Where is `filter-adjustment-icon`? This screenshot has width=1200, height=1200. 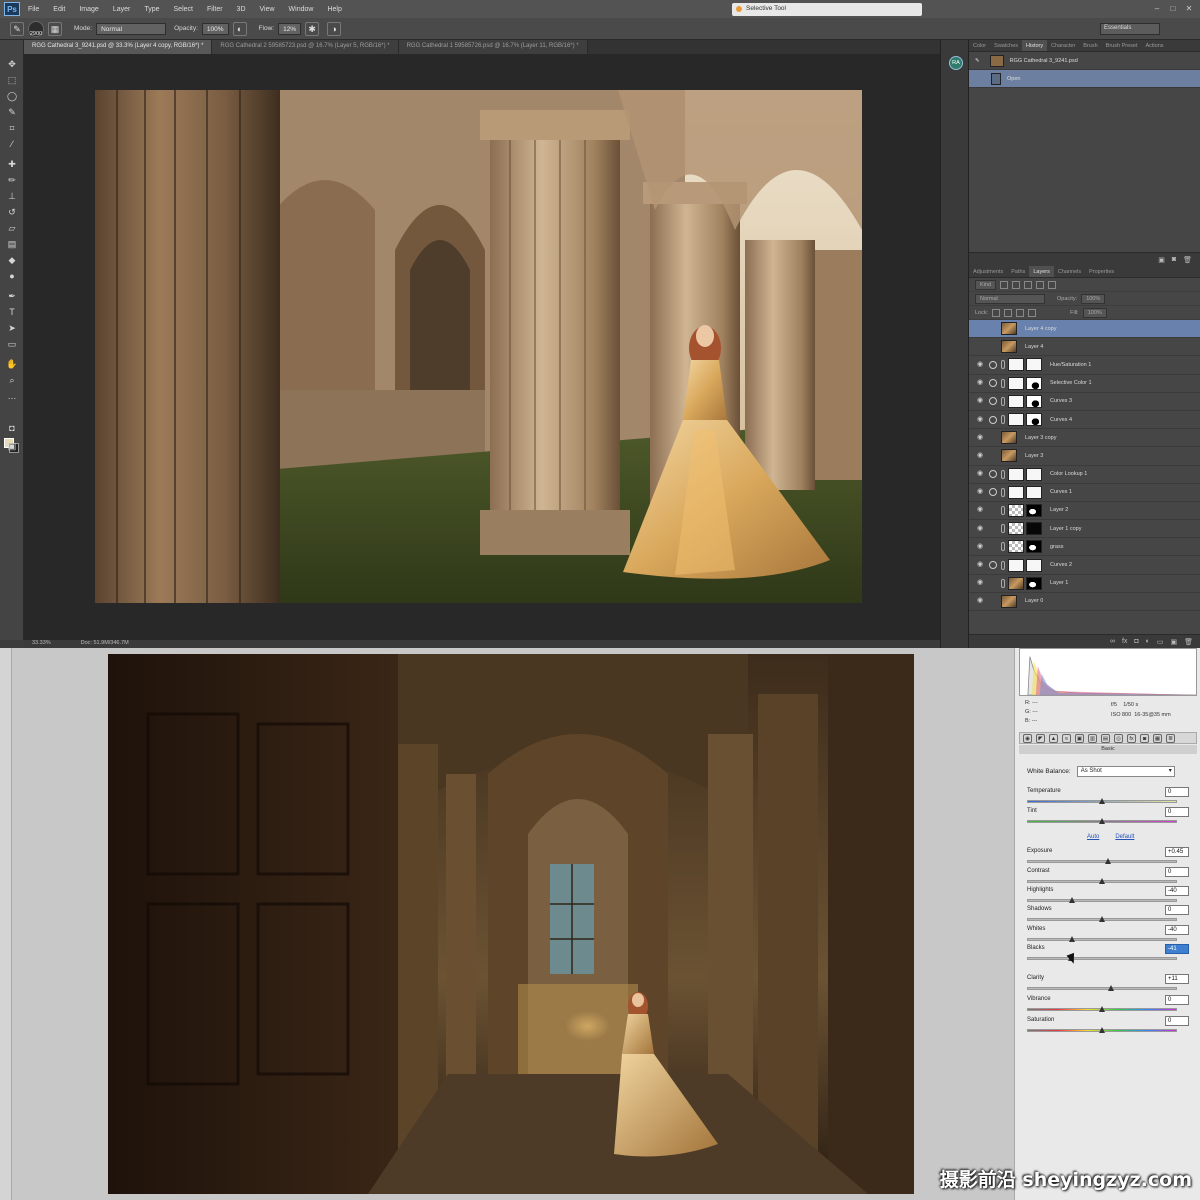
filter-adjustment-icon is located at coordinates (1016, 284).